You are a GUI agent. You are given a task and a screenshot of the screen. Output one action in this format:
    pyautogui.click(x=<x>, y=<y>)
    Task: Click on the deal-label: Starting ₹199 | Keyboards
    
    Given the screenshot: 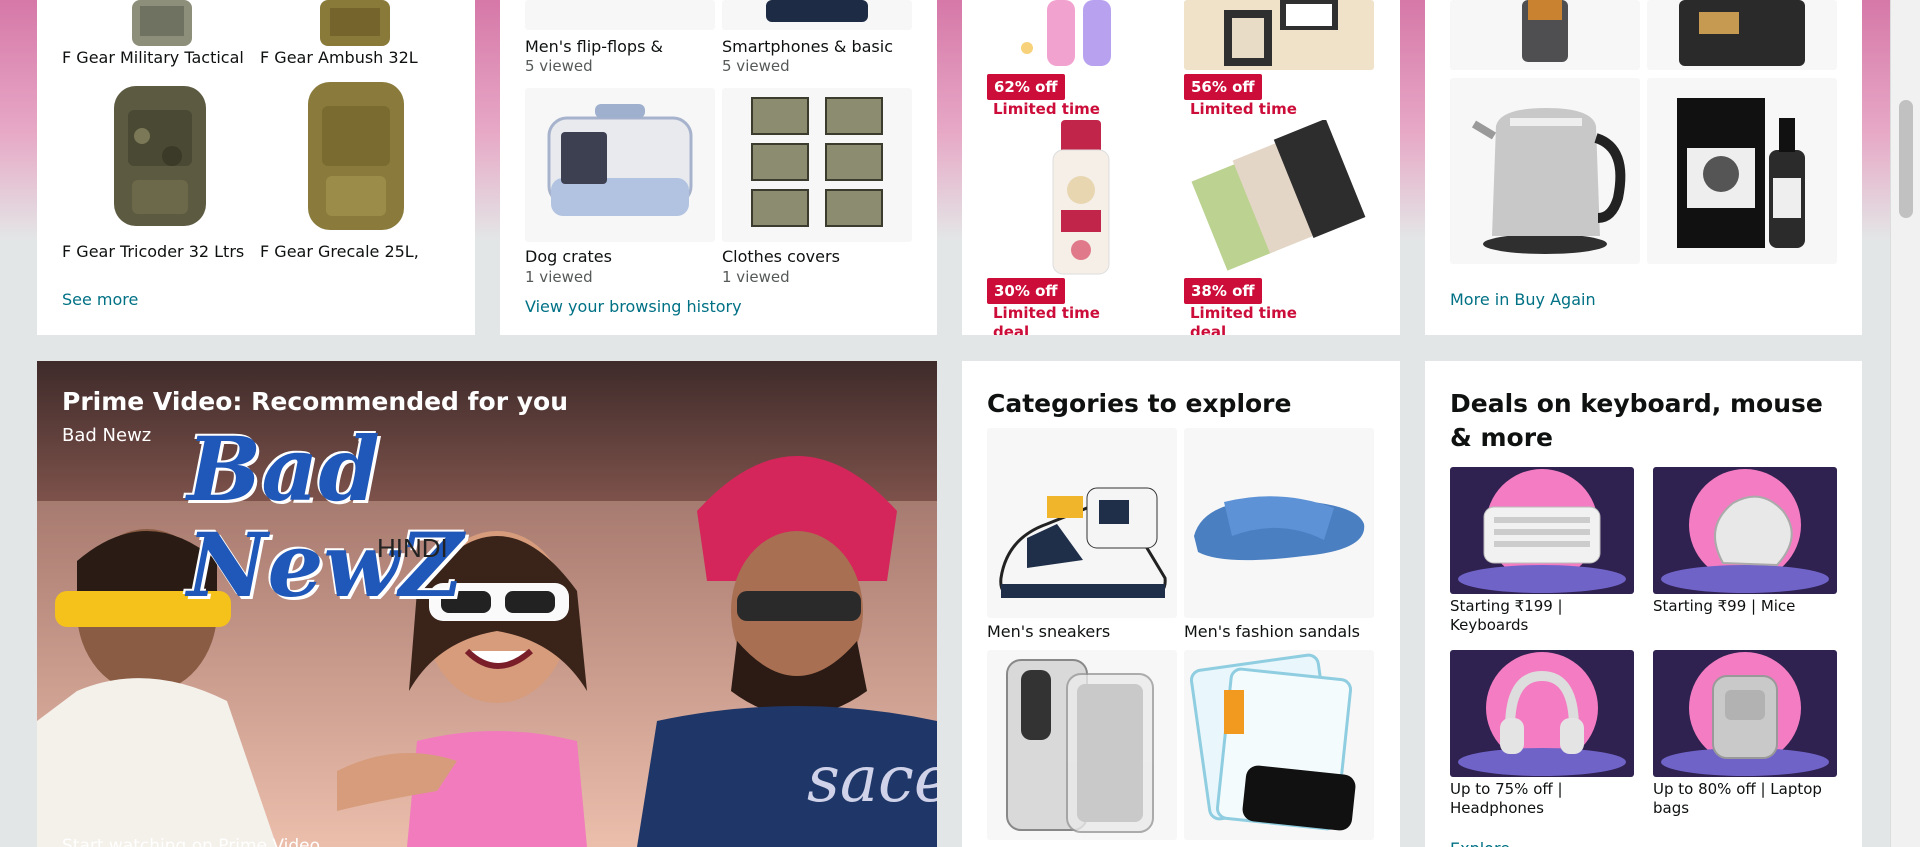 What is the action you would take?
    pyautogui.click(x=1542, y=616)
    